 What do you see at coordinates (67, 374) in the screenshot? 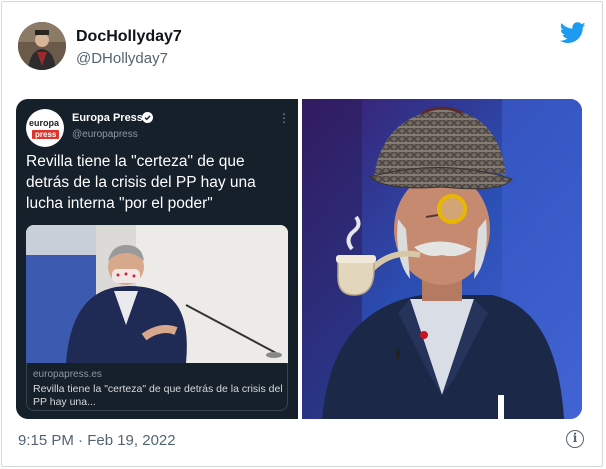
I see `link-domain: europapress.es` at bounding box center [67, 374].